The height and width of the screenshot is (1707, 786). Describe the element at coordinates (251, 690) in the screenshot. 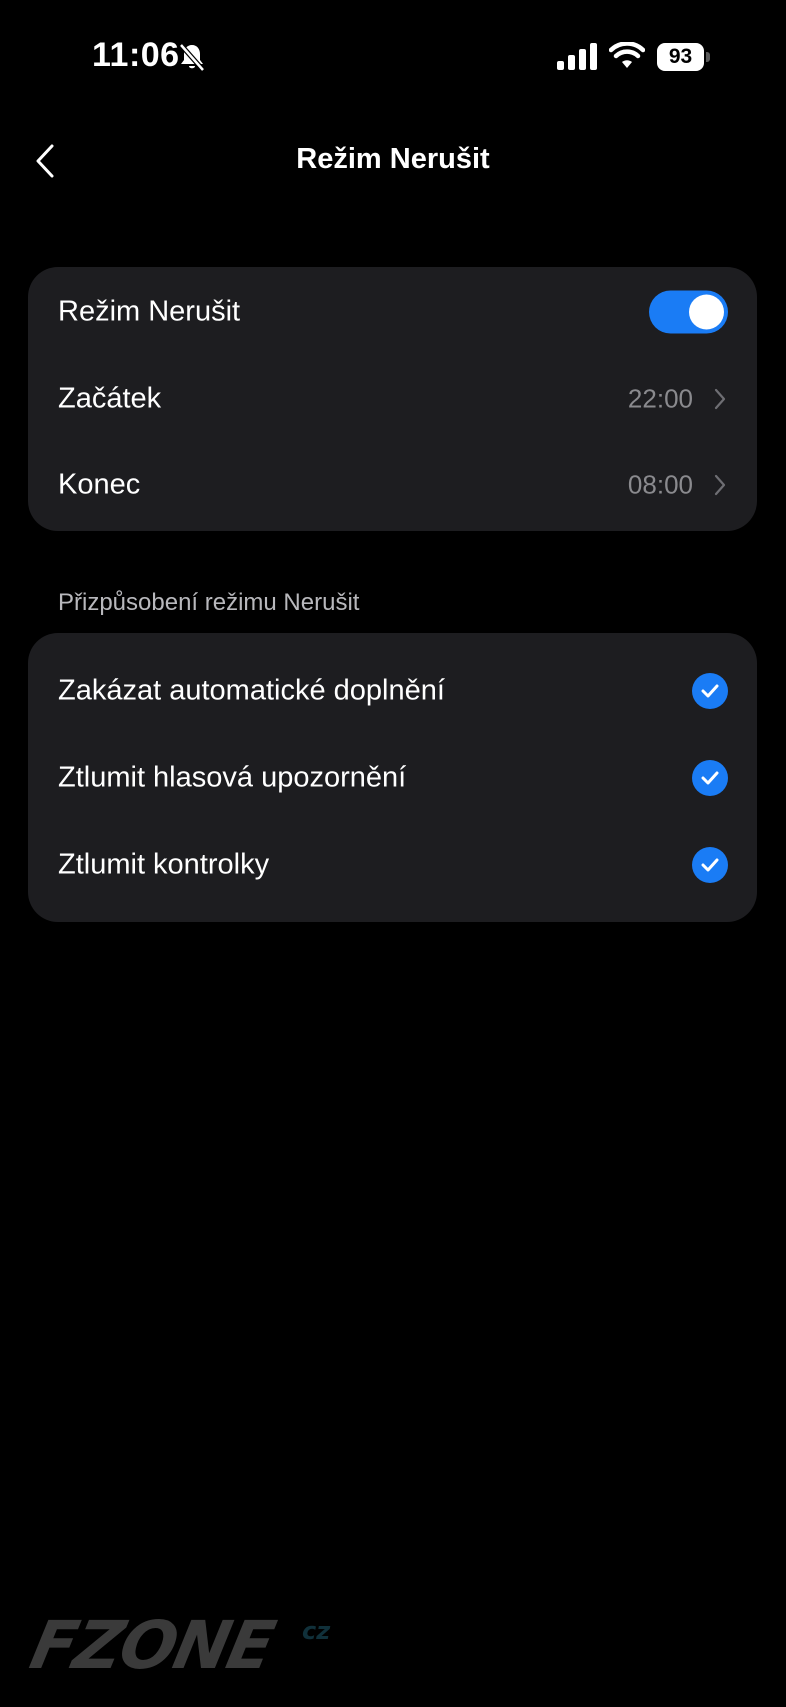

I see `option-label: Zakázat automatické doplnění` at that location.